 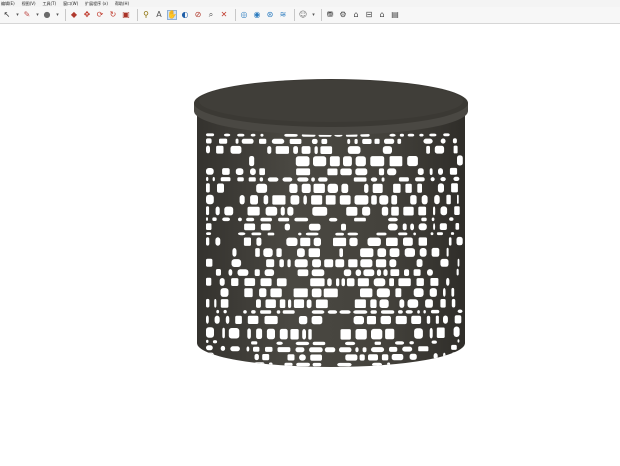 What do you see at coordinates (283, 15) in the screenshot?
I see `style-icon: ≋` at bounding box center [283, 15].